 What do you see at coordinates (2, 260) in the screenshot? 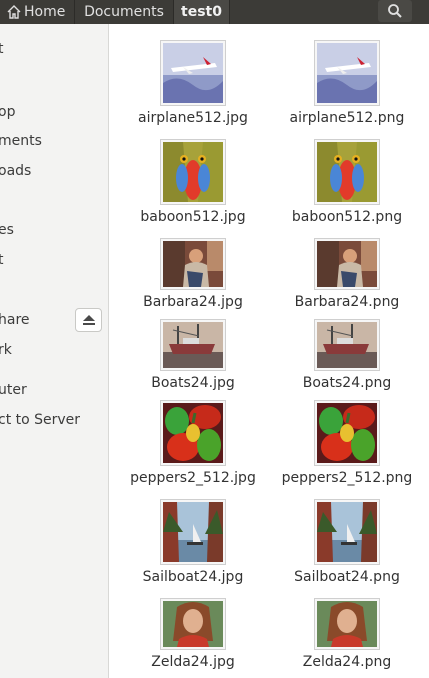
I see `sidebar-item-5: t` at bounding box center [2, 260].